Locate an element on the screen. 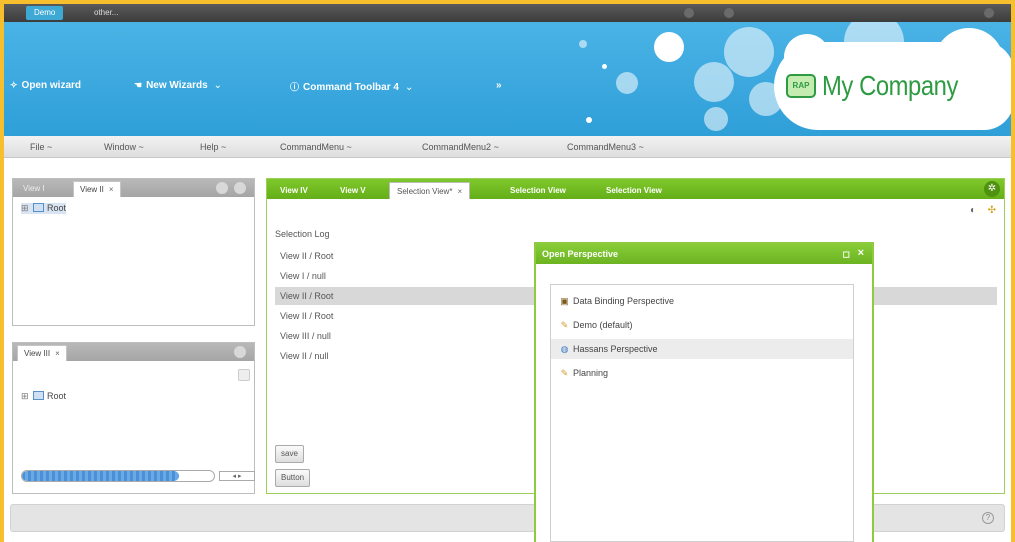 The height and width of the screenshot is (542, 1015). help-icon: ? is located at coordinates (988, 518).